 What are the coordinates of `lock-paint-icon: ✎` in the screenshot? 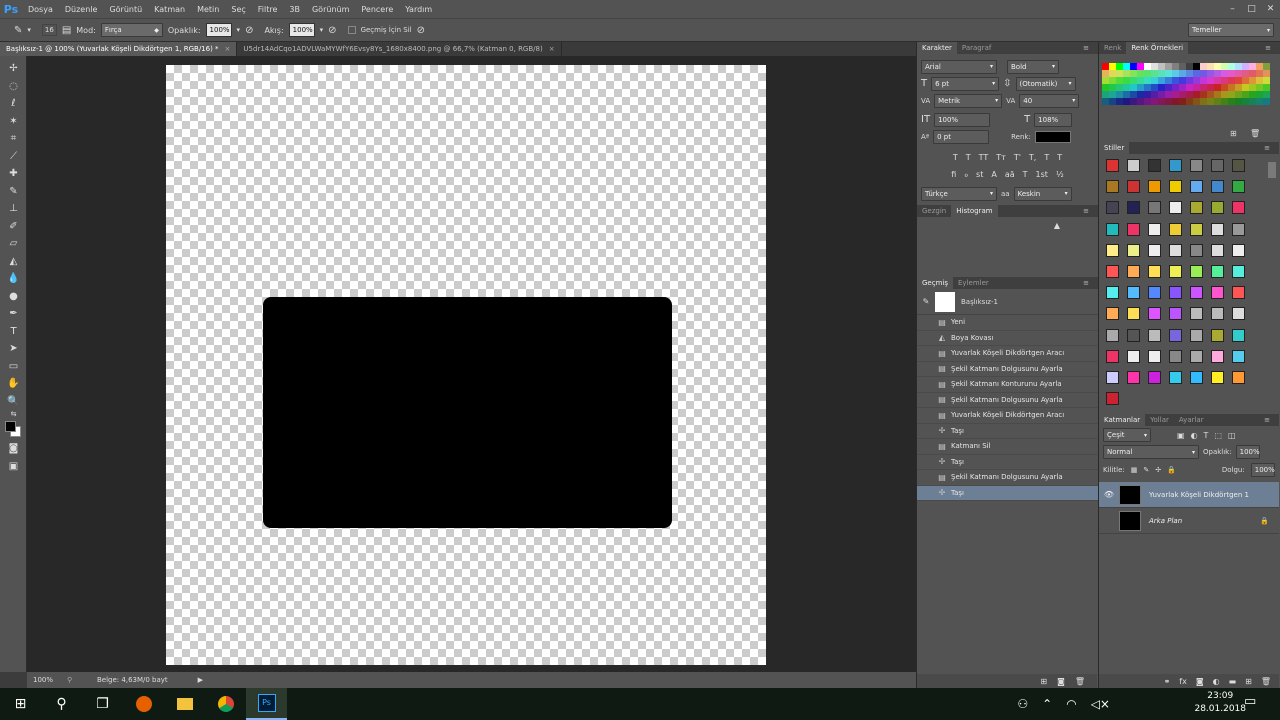 It's located at (1146, 470).